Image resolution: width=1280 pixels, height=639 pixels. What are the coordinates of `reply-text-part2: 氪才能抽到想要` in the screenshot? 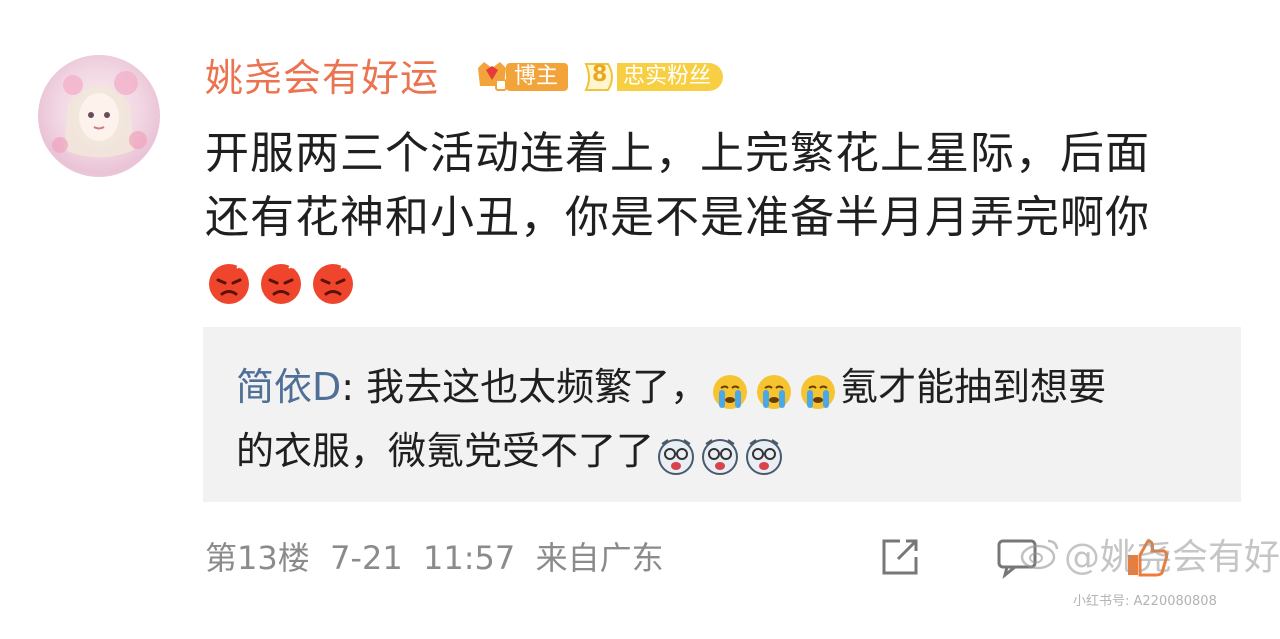 It's located at (973, 387).